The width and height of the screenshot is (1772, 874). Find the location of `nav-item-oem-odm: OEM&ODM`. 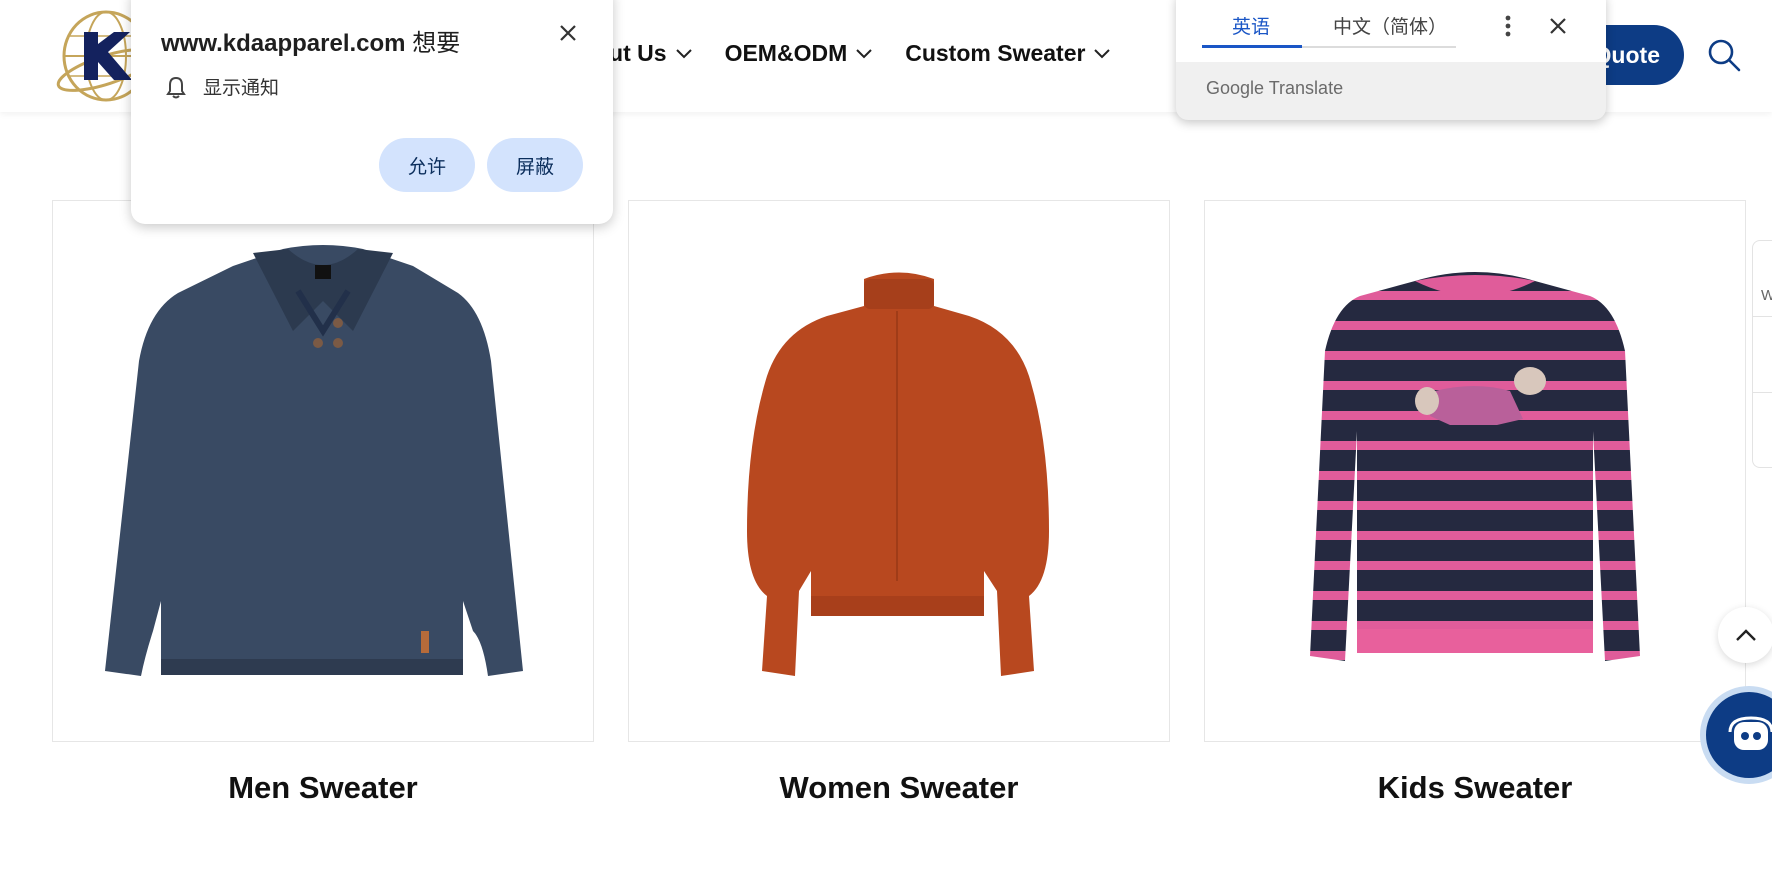

nav-item-oem-odm: OEM&ODM is located at coordinates (799, 53).